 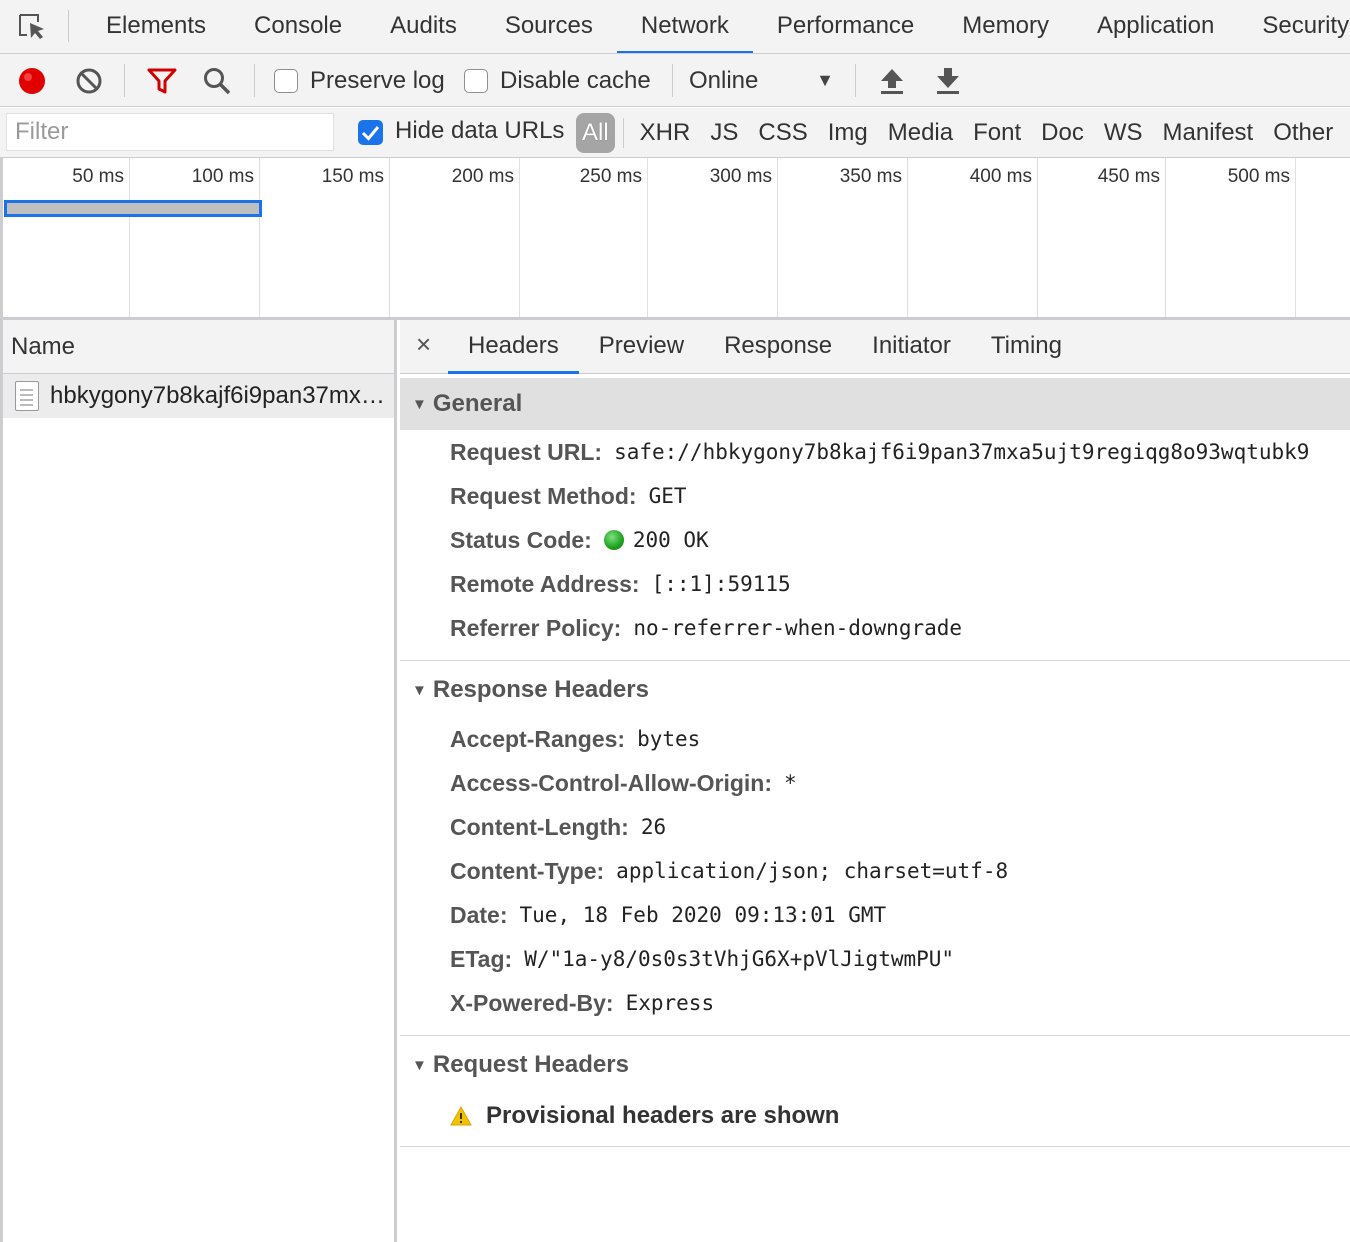 I want to click on disable-cache-toggle: Disable cache, so click(x=557, y=80).